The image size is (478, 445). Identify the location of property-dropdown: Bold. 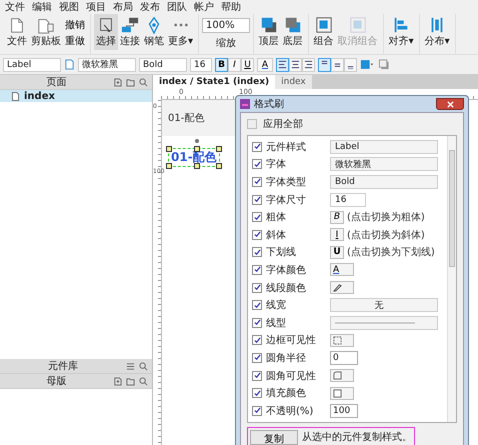
(384, 181).